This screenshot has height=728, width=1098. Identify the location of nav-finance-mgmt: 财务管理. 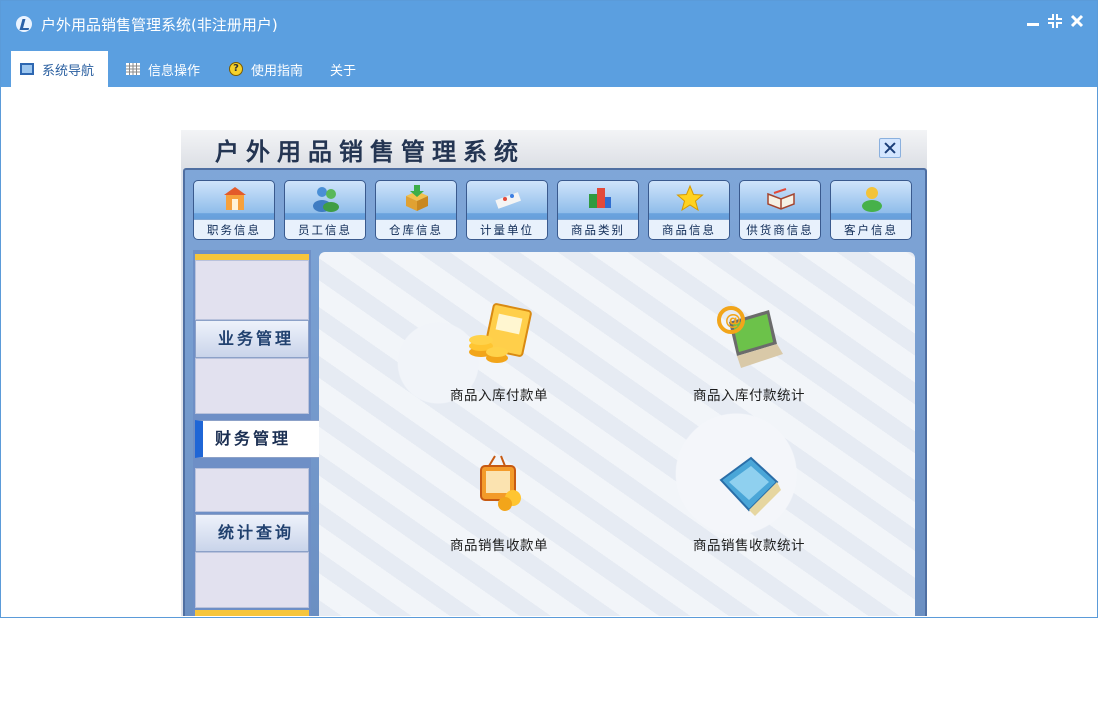
(258, 439).